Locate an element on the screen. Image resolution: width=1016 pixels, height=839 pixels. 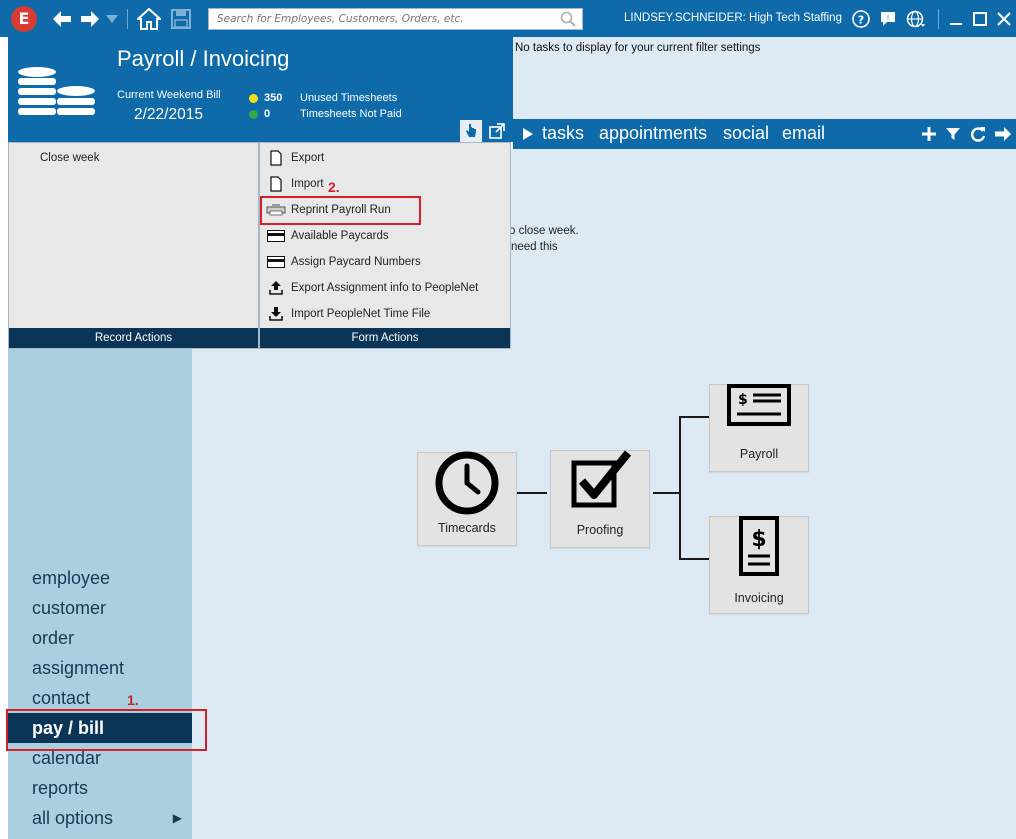
menu-item-available-paycards: Available Paycards is located at coordinates (327, 236).